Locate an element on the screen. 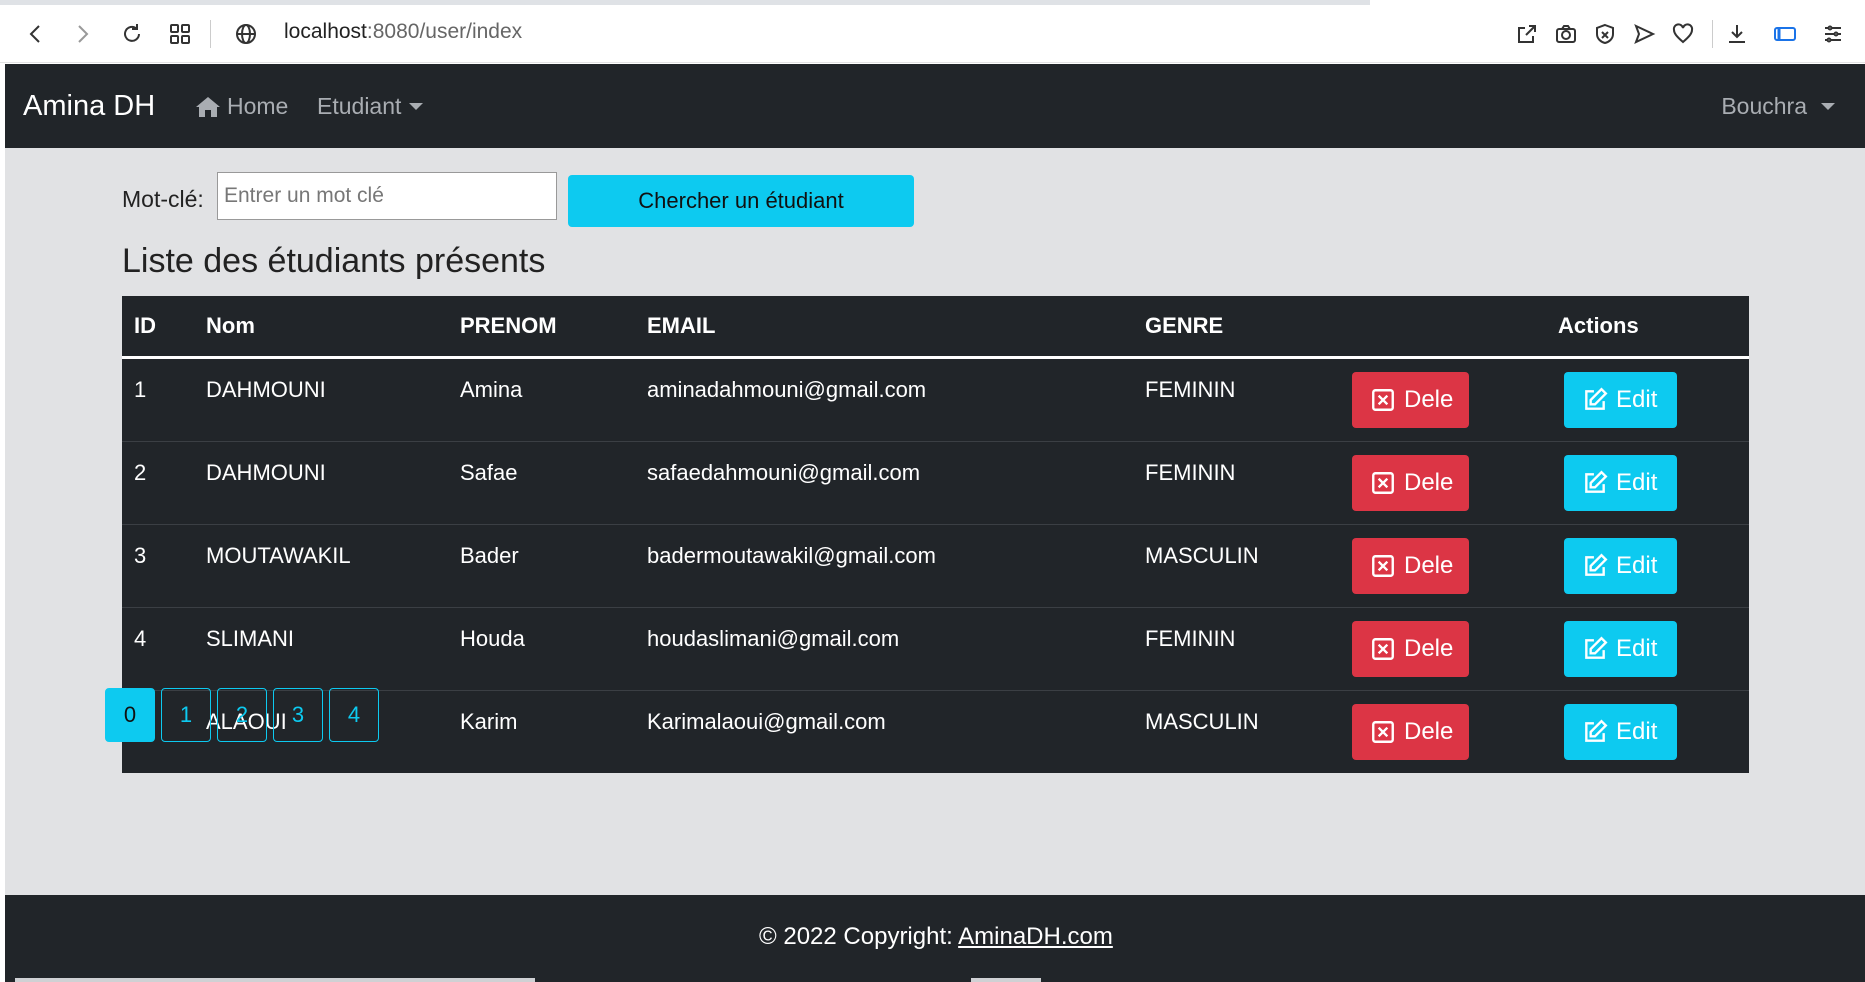 The width and height of the screenshot is (1865, 982). page-link-1: 1 is located at coordinates (186, 715).